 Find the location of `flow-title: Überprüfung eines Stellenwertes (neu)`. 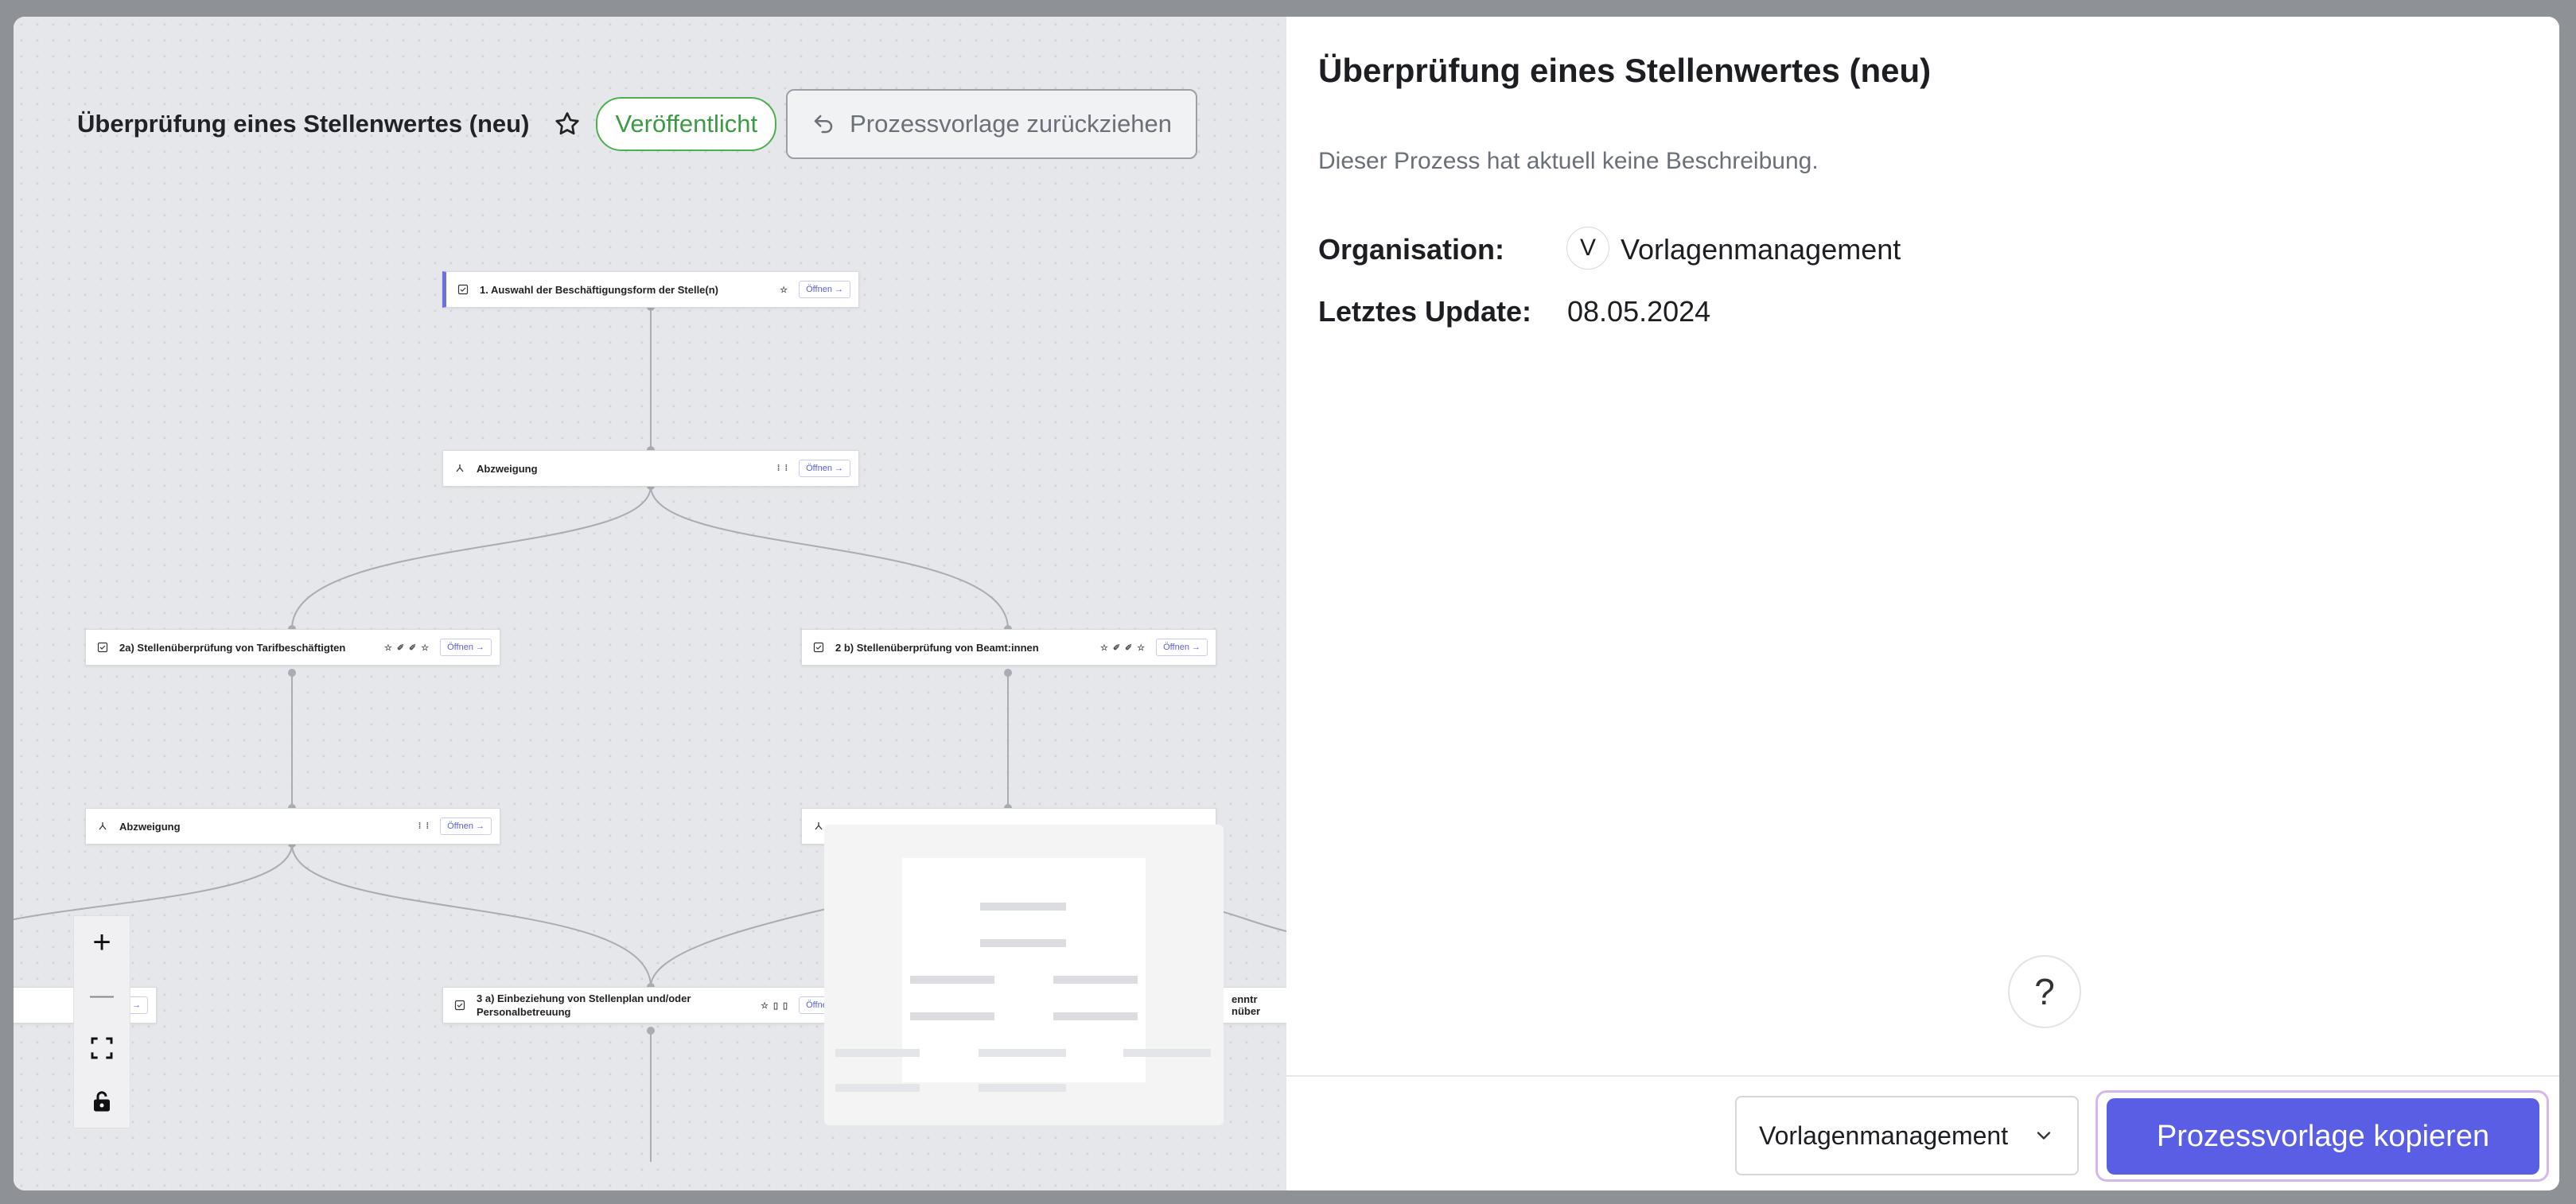

flow-title: Überprüfung eines Stellenwertes (neu) is located at coordinates (304, 124).